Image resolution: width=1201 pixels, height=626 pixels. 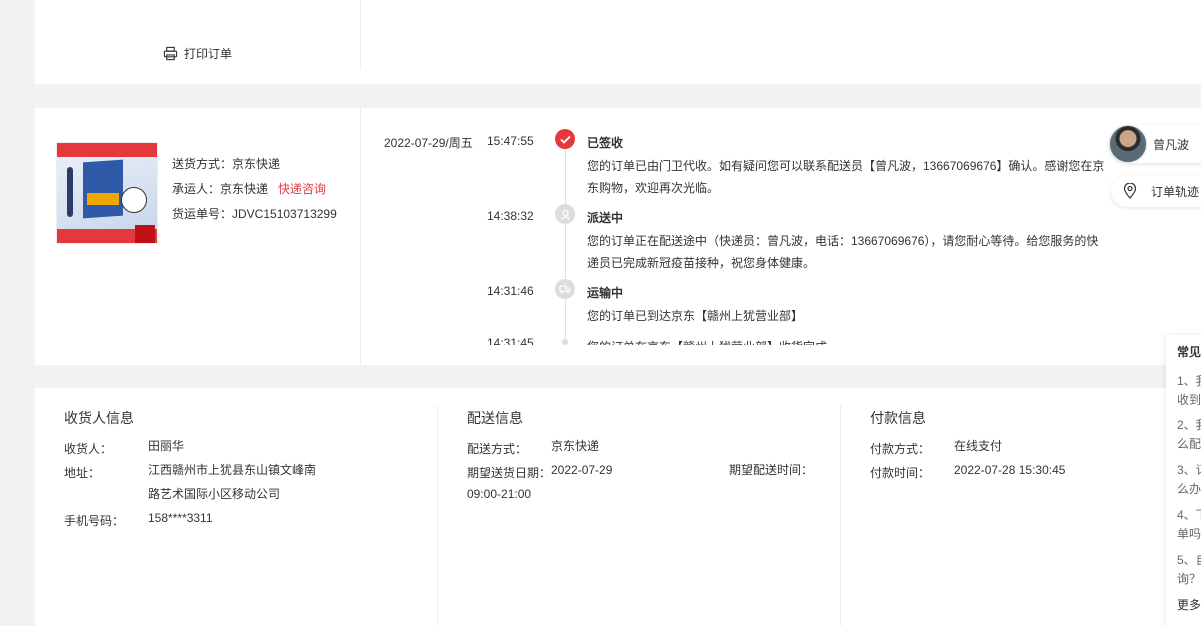 I want to click on waybill-label: 货运单号：, so click(x=202, y=214).